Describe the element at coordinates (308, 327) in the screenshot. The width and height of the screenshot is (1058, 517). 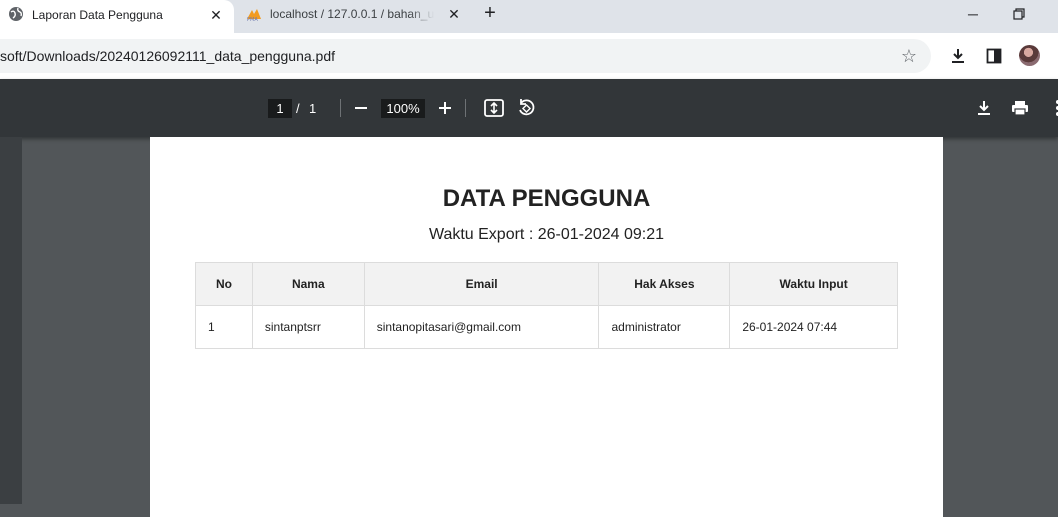
I see `table-cell: sintanptsrr` at that location.